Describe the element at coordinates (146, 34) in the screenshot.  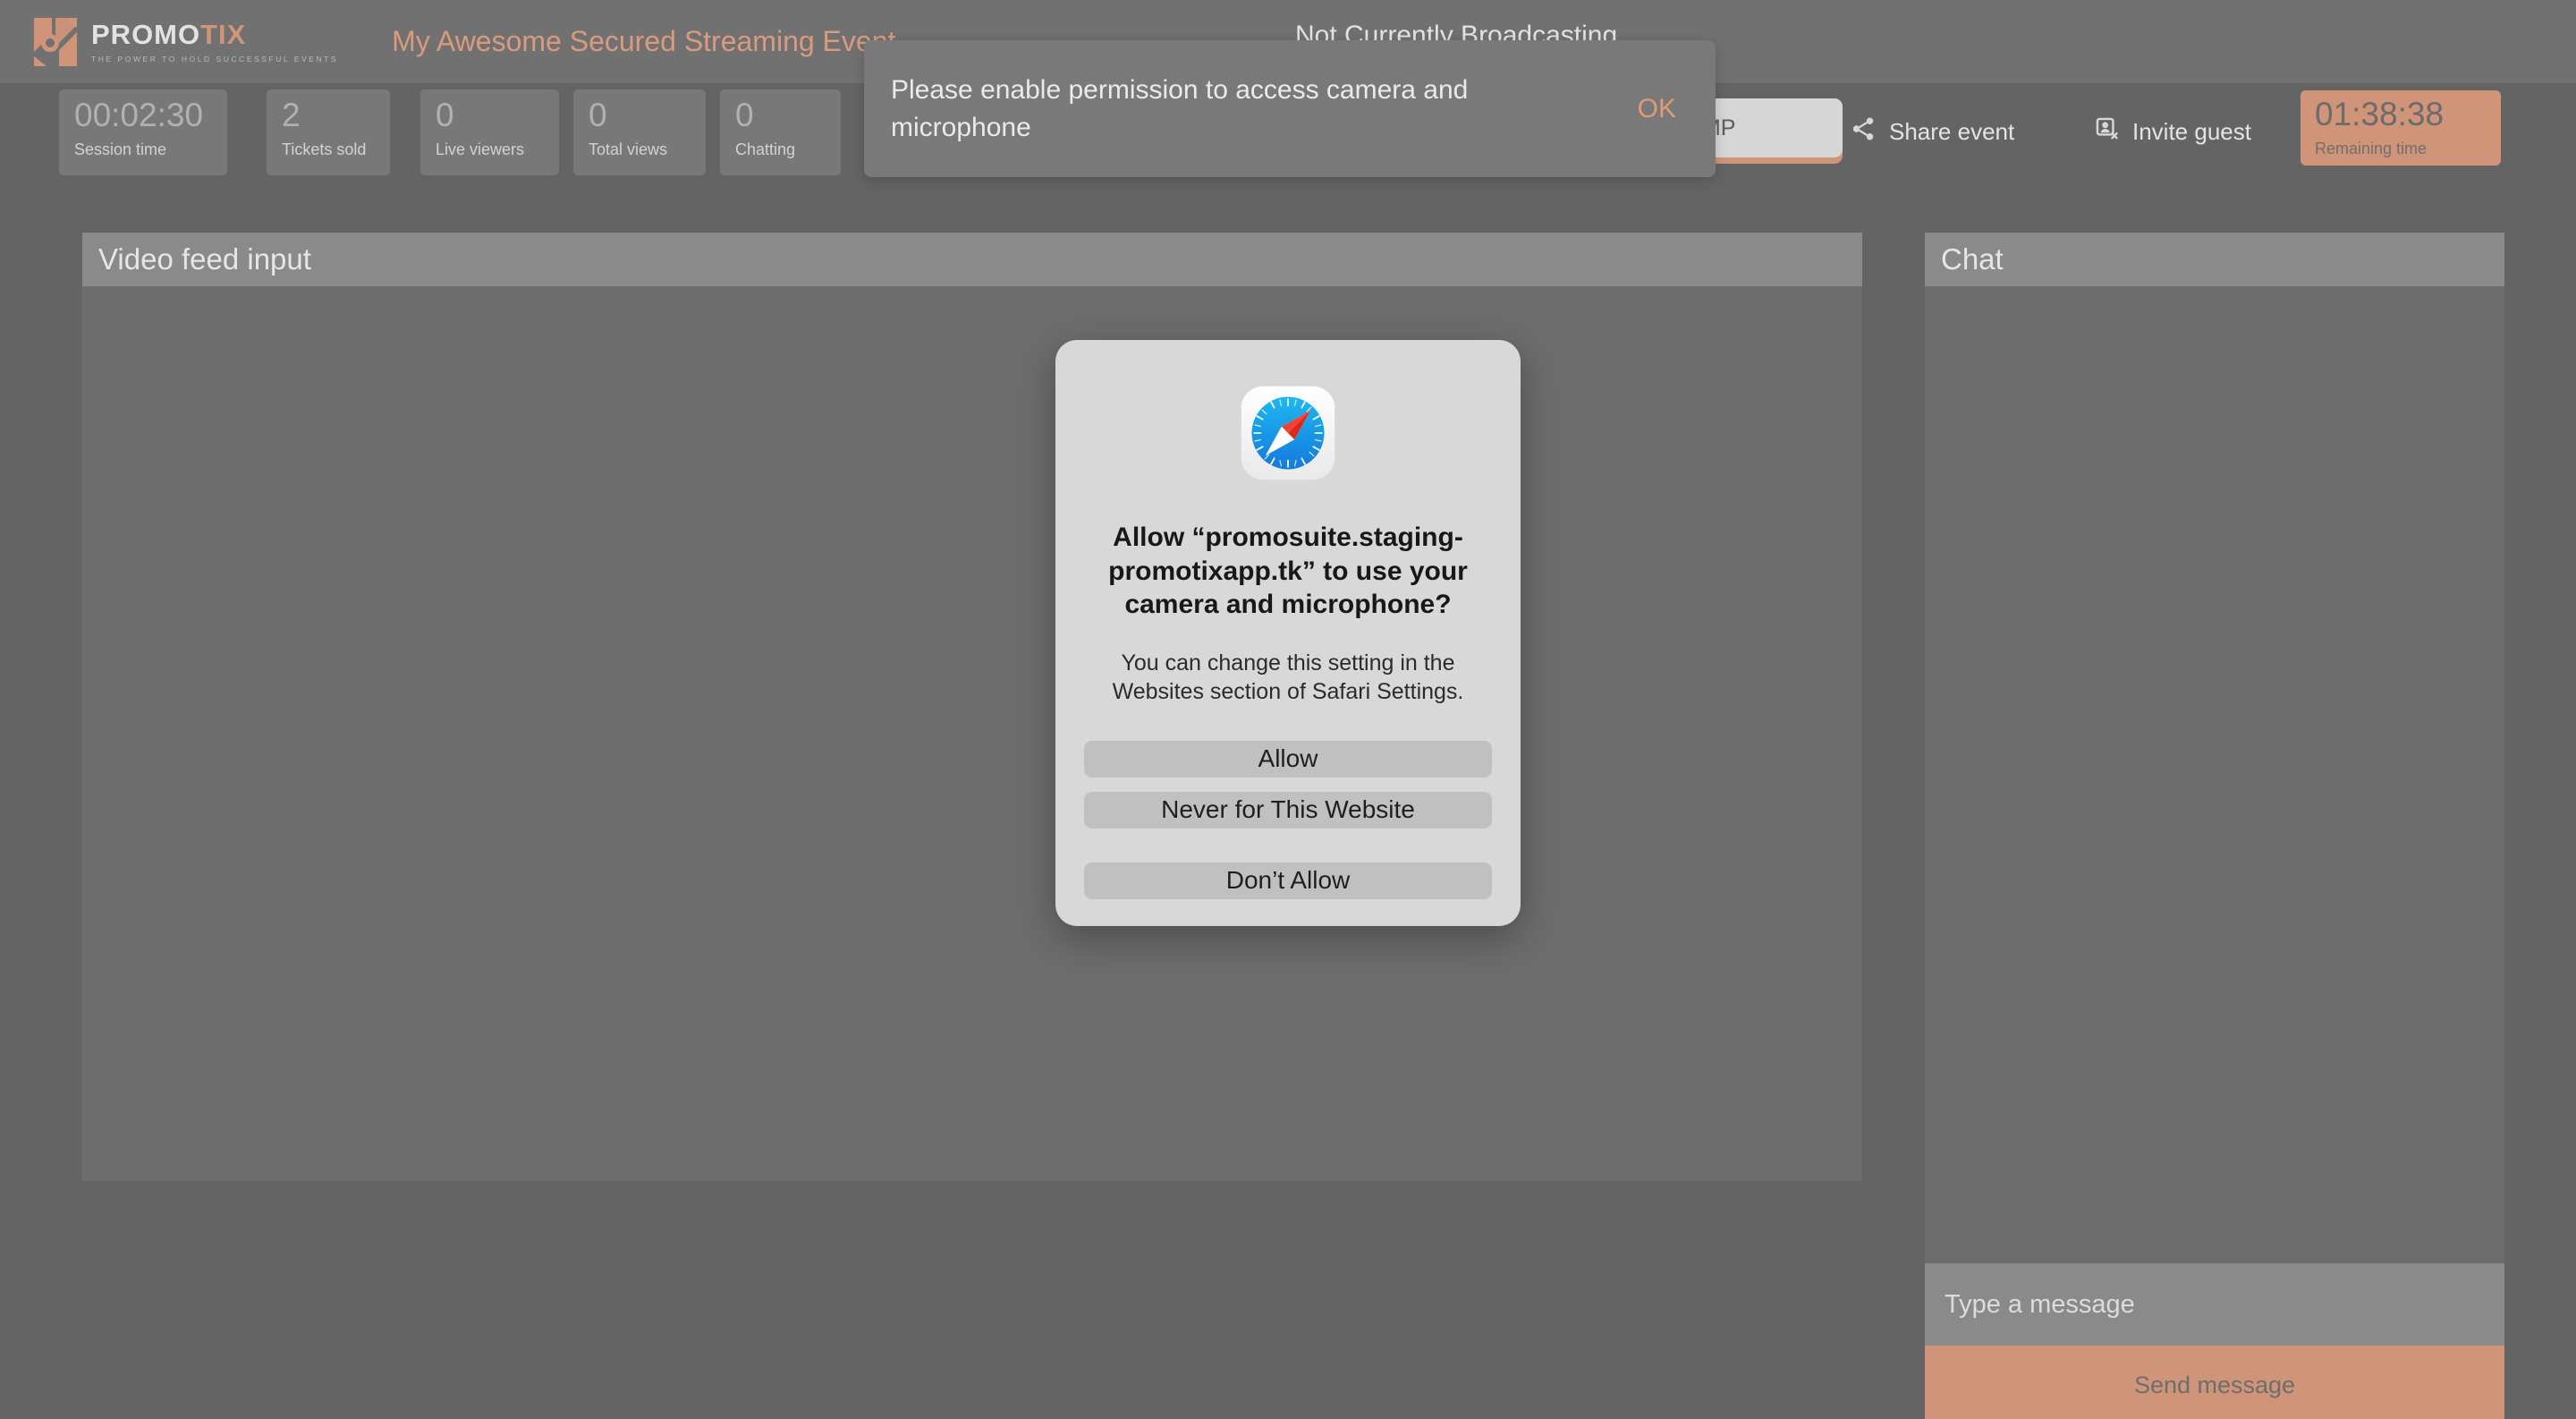
I see `logo-word-promo: PROMO` at that location.